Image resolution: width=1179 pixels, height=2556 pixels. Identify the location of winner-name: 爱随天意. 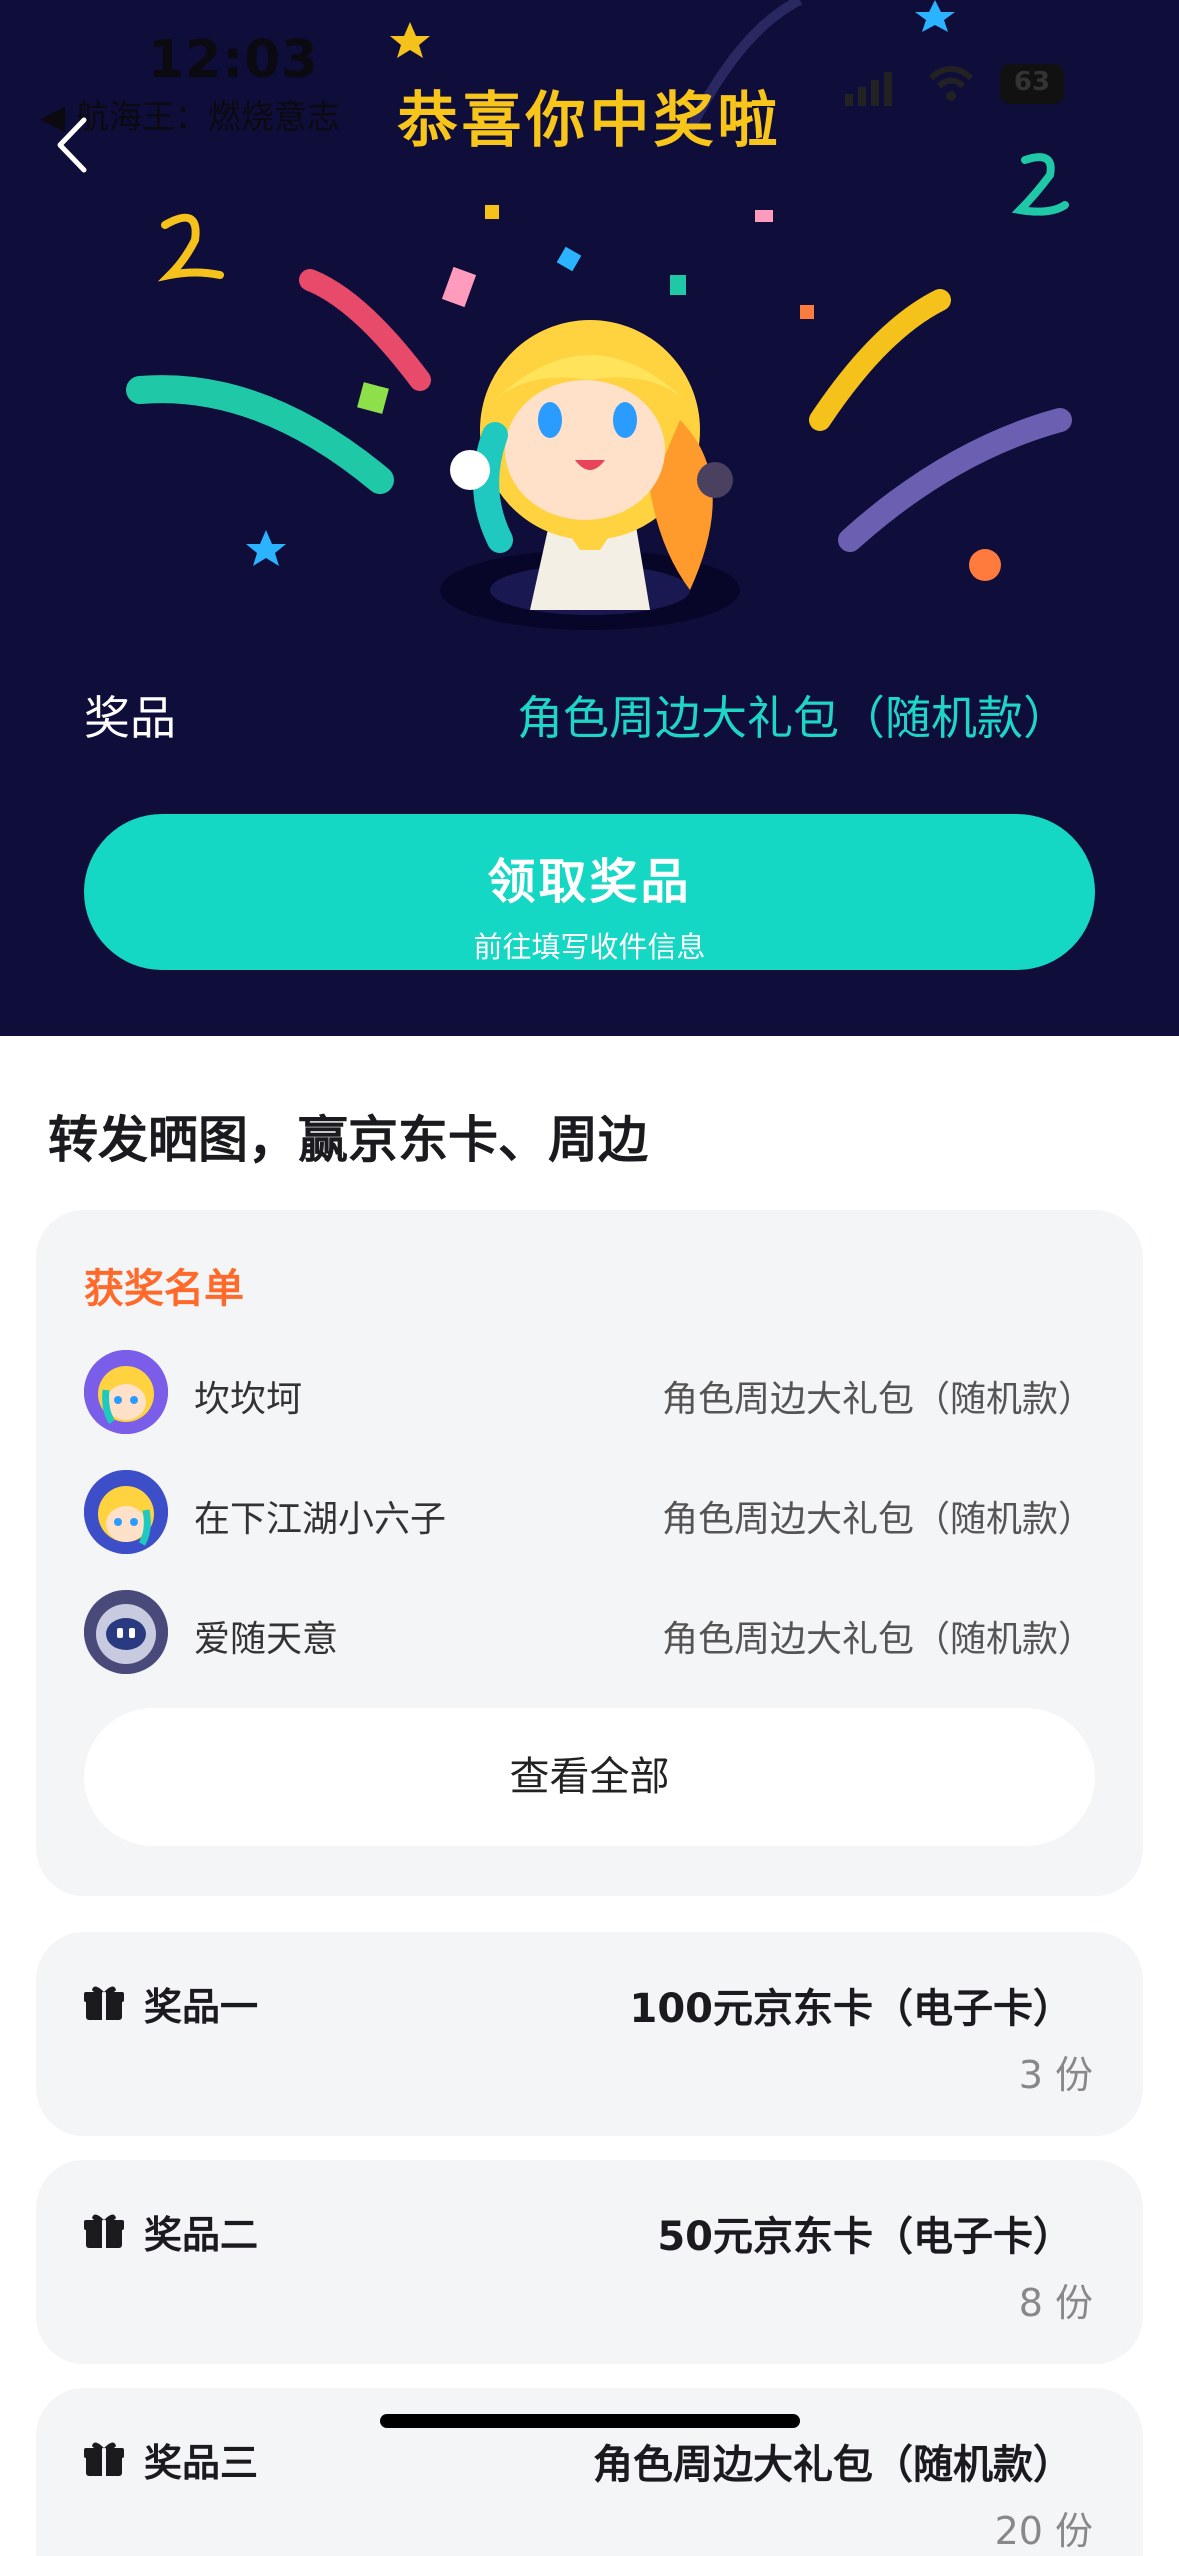
(266, 1639).